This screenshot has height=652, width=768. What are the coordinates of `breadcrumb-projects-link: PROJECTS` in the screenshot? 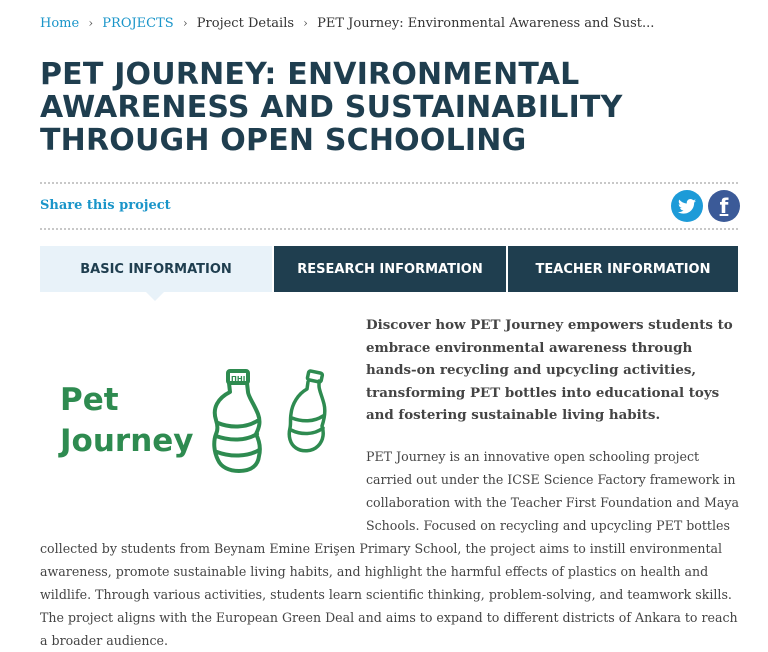 It's located at (137, 23).